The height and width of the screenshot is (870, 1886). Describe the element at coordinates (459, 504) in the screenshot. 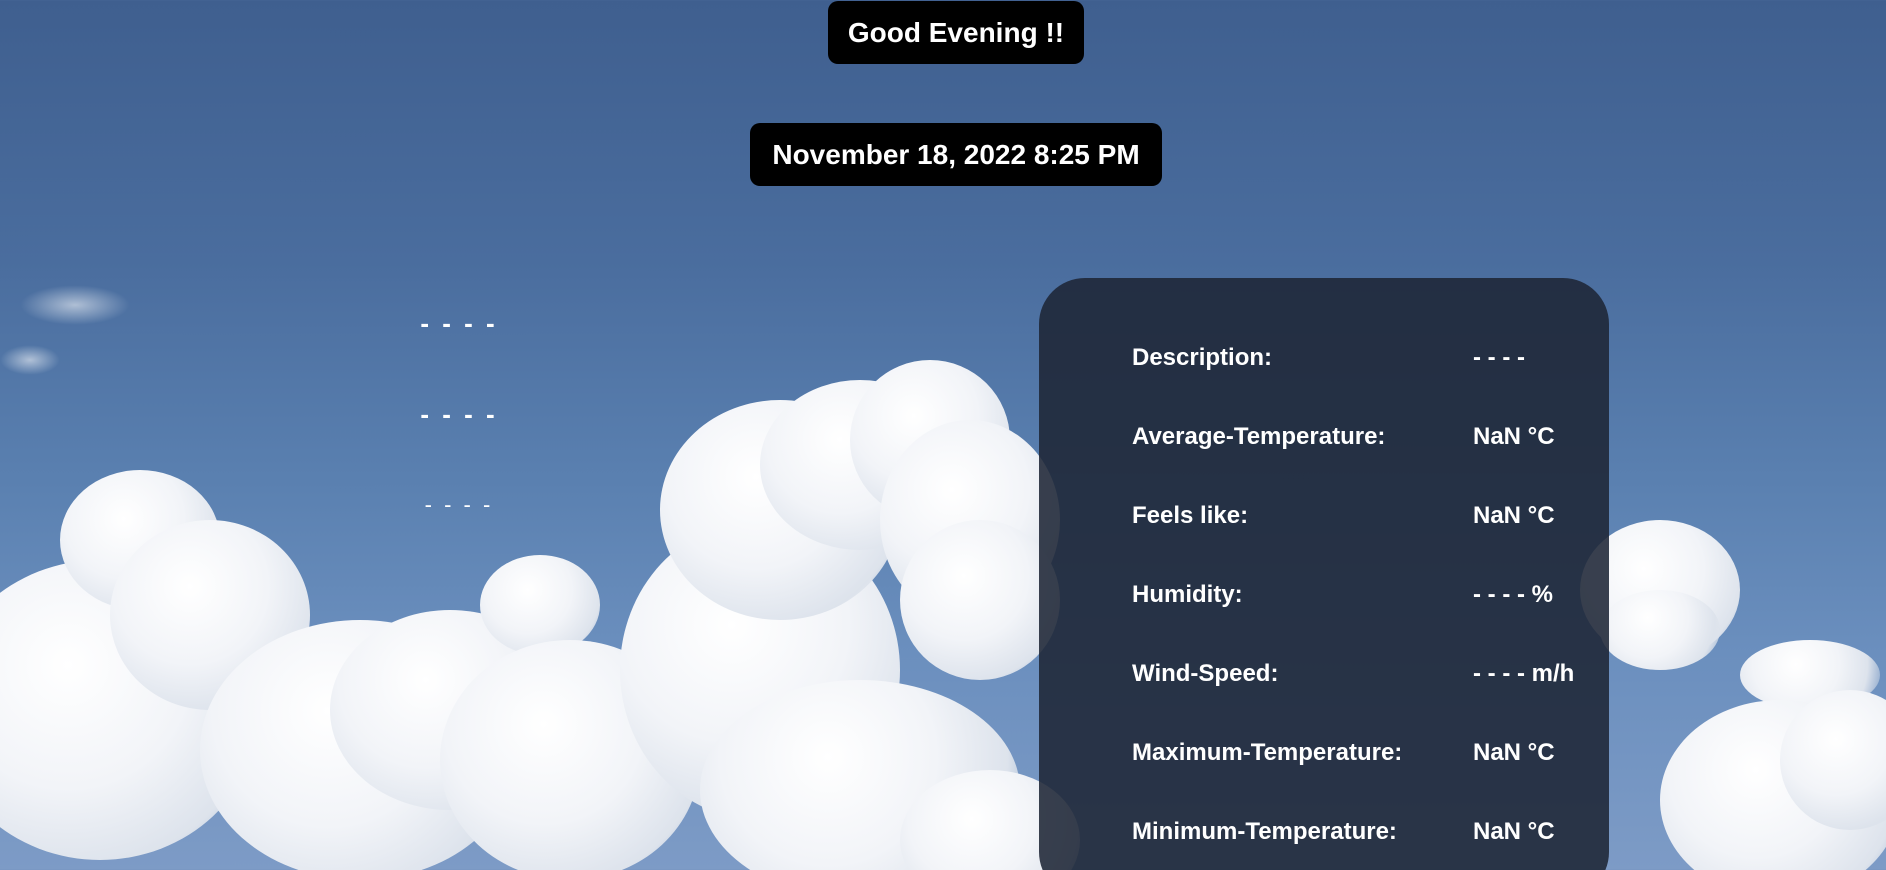

I see `condition-placeholder: - - - -` at that location.